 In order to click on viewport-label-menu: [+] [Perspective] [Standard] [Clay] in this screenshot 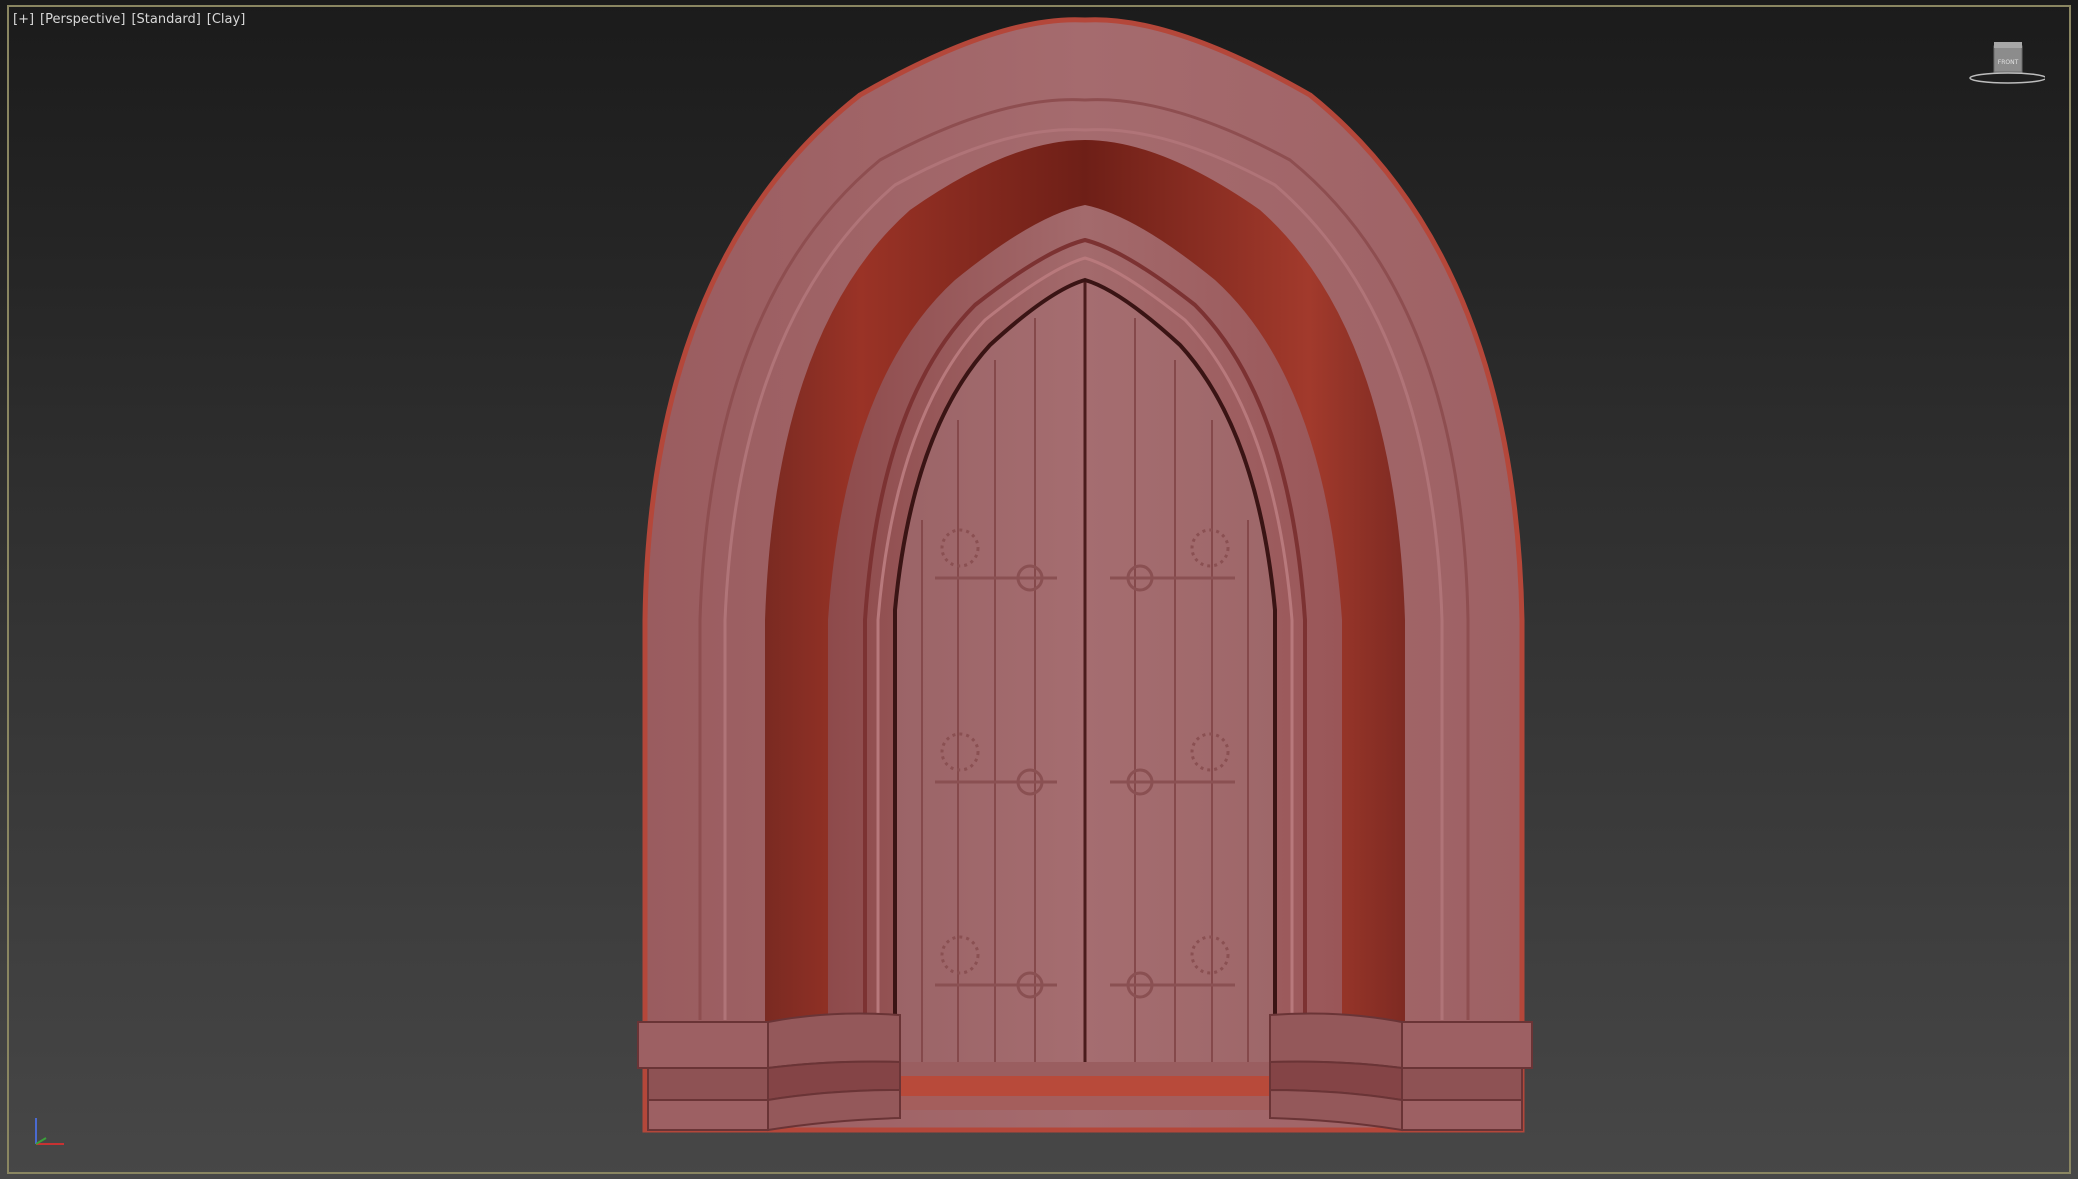, I will do `click(129, 20)`.